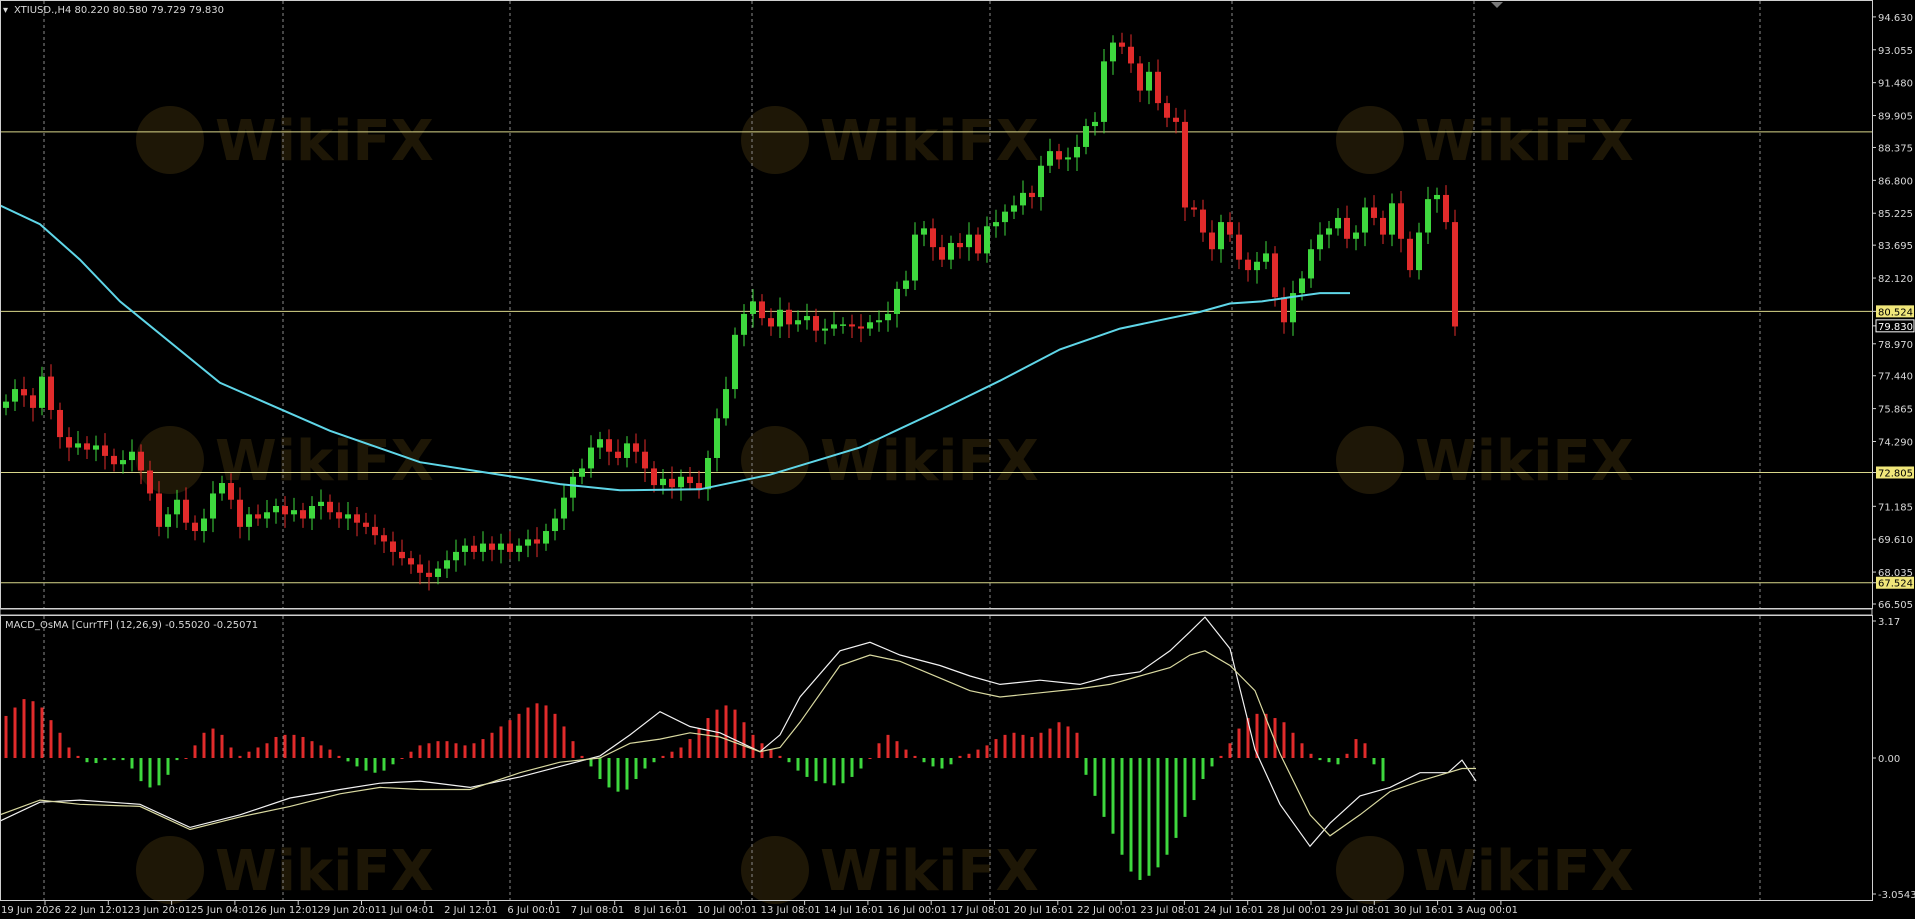 The image size is (1915, 919). What do you see at coordinates (598, 910) in the screenshot?
I see `time-label: 7 Jul 08:01` at bounding box center [598, 910].